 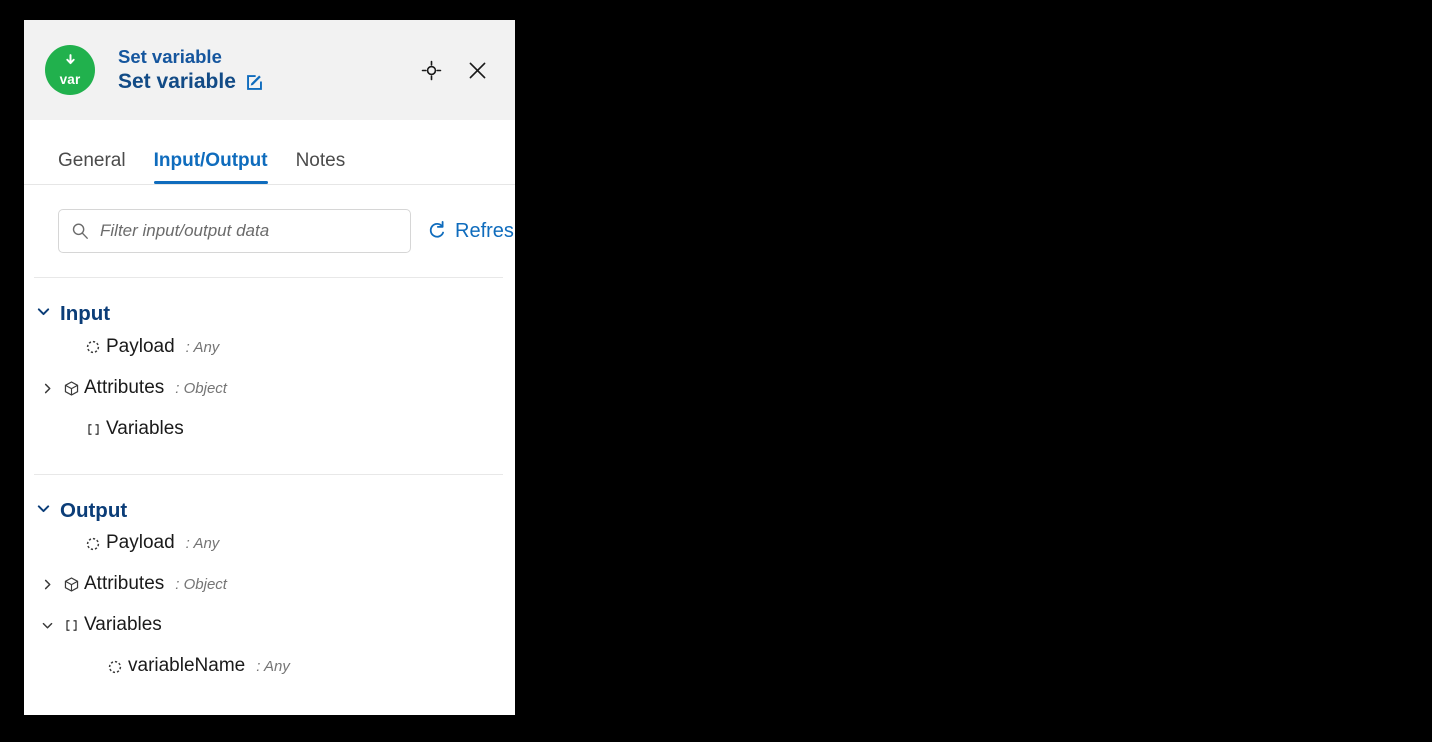 I want to click on tab-notes: Notes, so click(x=321, y=167).